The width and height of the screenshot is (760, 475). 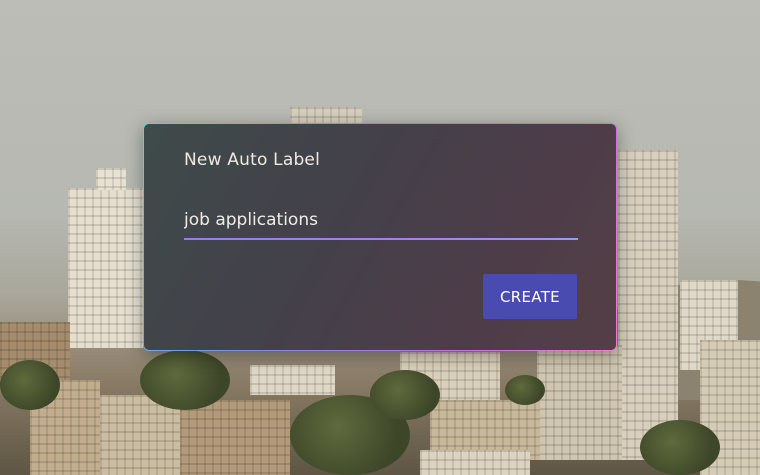 I want to click on label-name-input, so click(x=381, y=220).